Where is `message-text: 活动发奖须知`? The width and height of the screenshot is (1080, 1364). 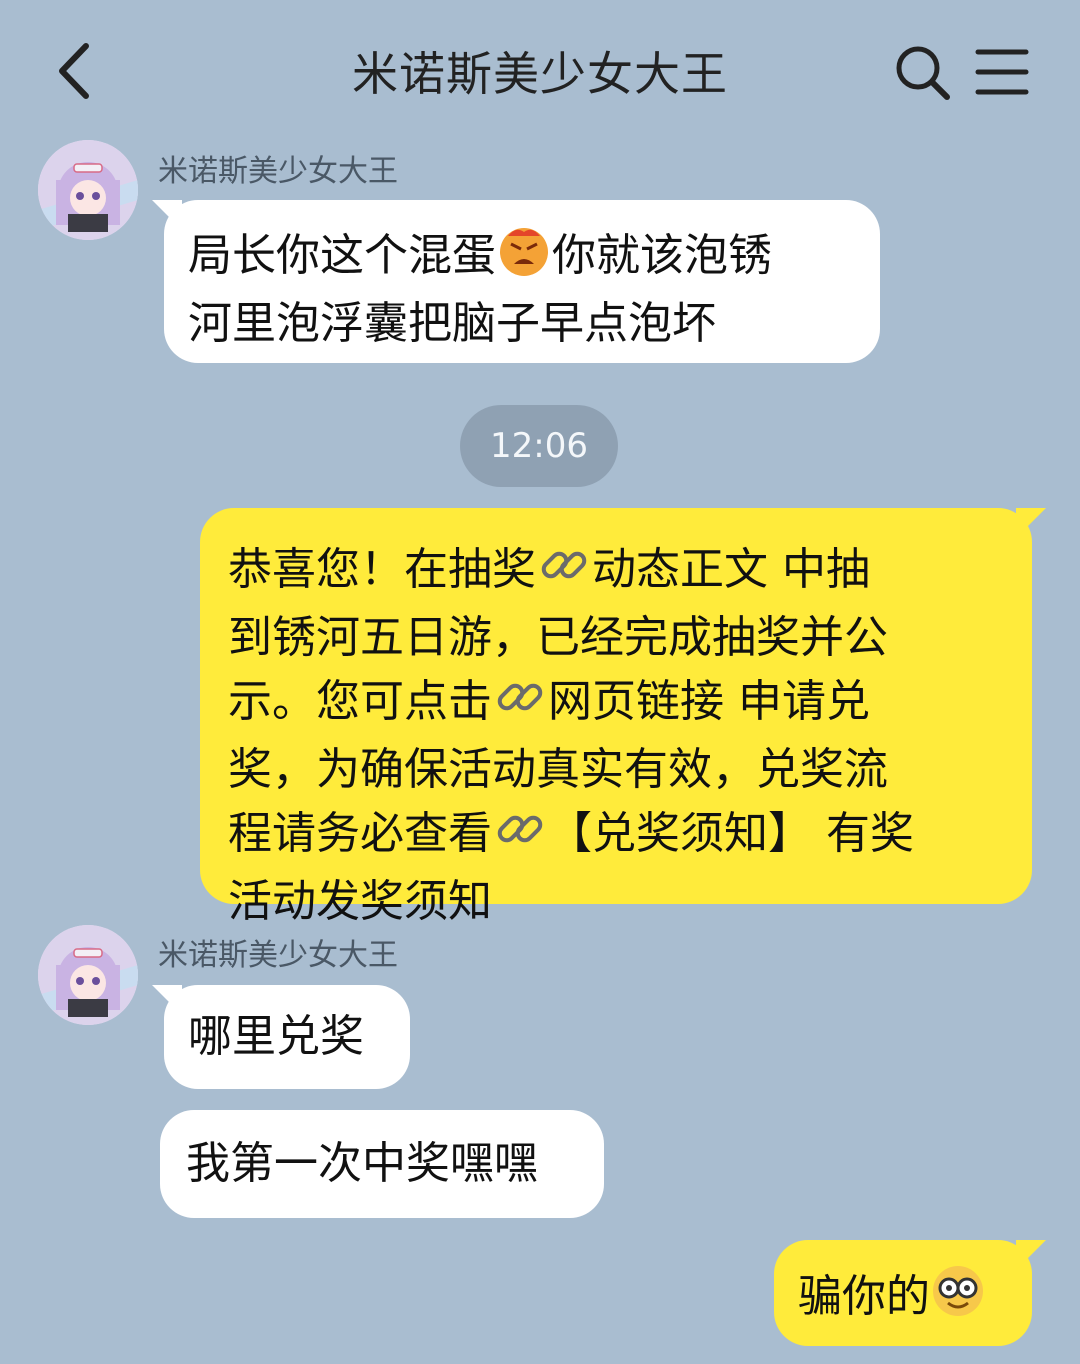
message-text: 活动发奖须知 is located at coordinates (360, 901).